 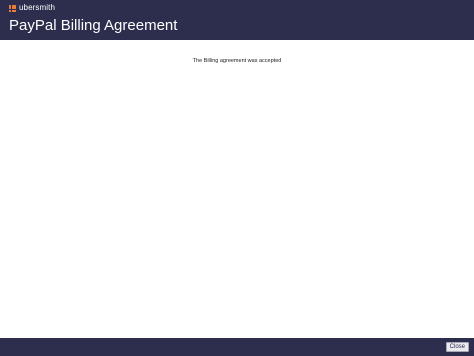 I want to click on brand: ubersmith, so click(x=32, y=8).